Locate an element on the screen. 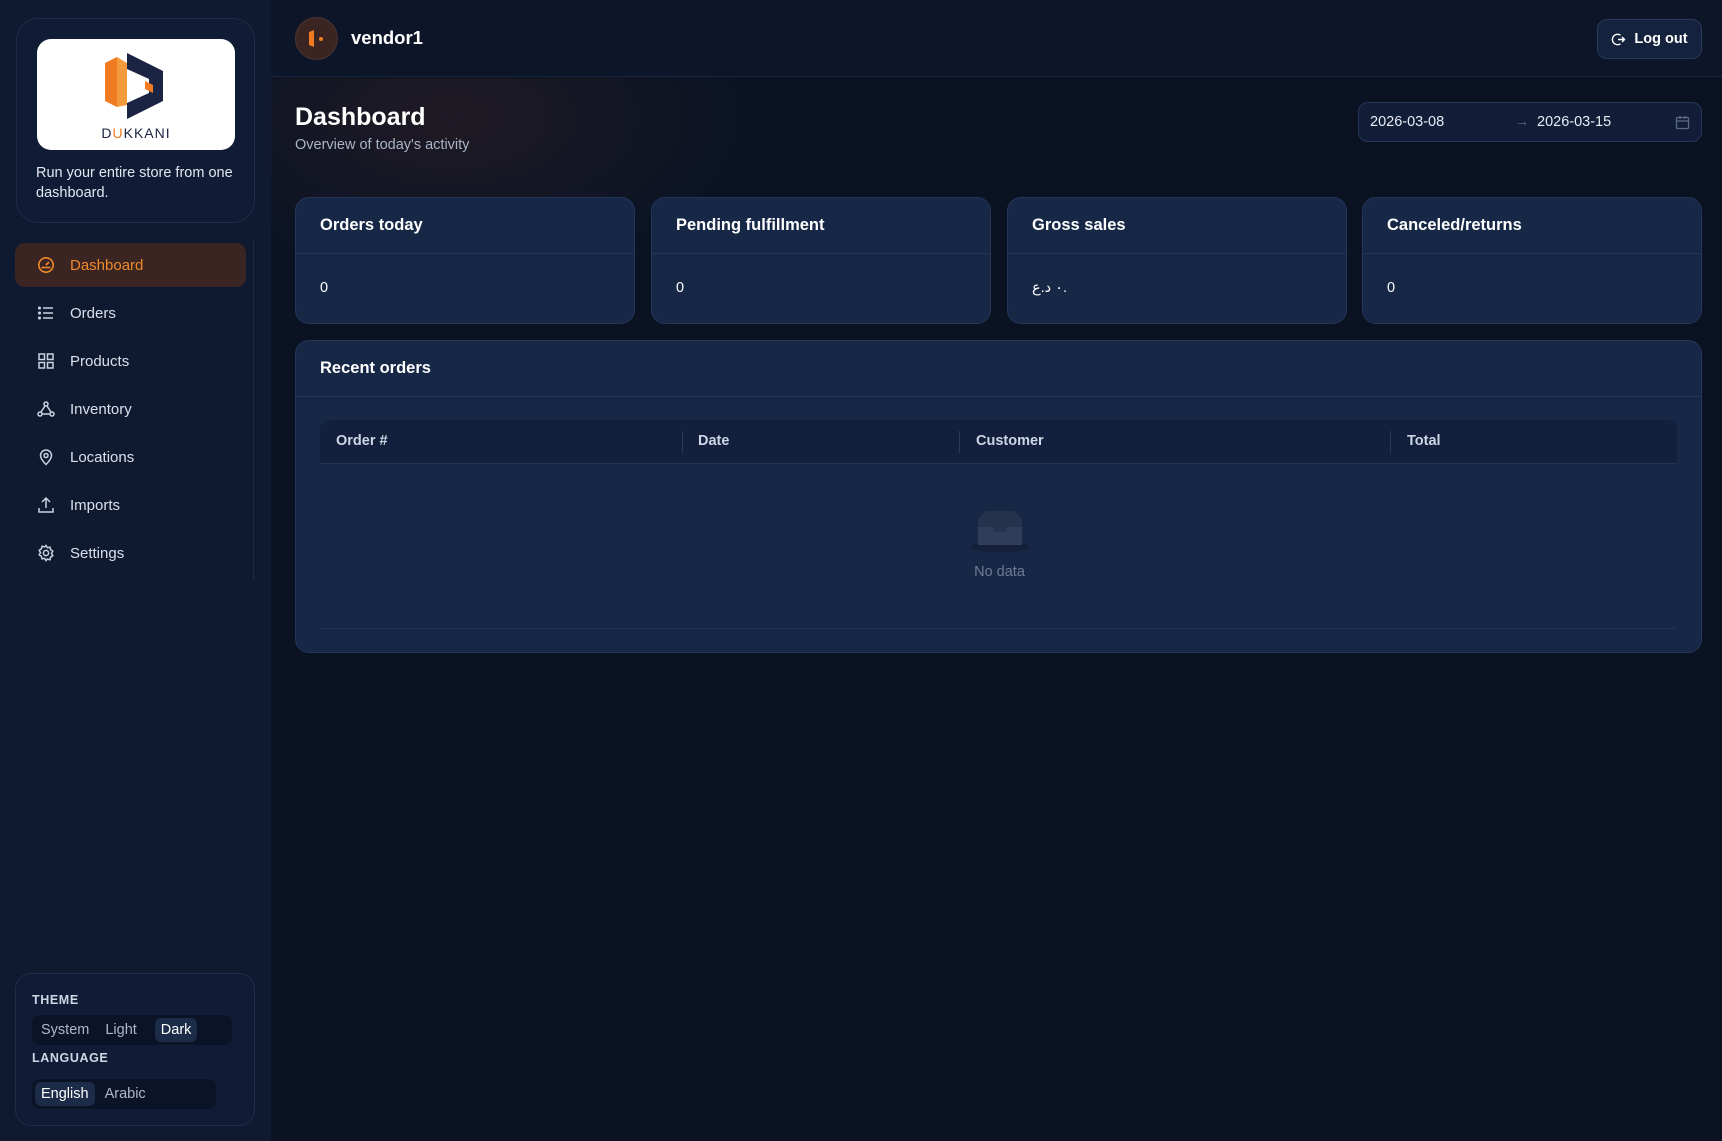 The image size is (1722, 1141). map-pin-icon is located at coordinates (46, 457).